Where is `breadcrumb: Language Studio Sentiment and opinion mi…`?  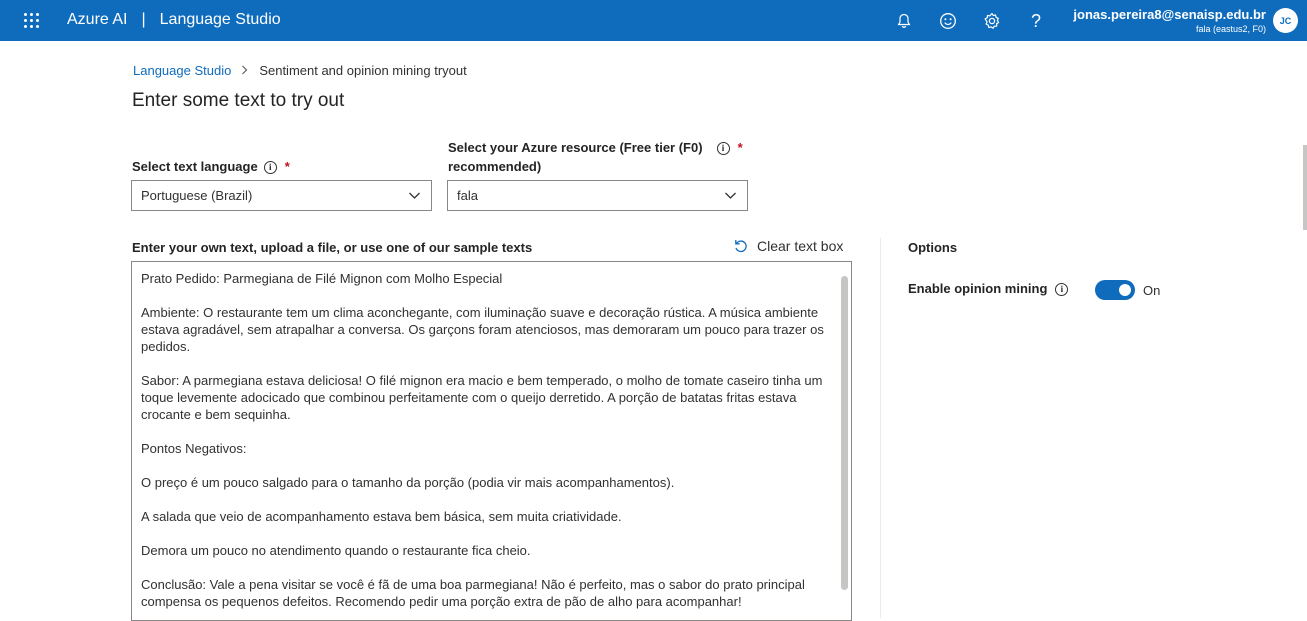 breadcrumb: Language Studio Sentiment and opinion mi… is located at coordinates (300, 70).